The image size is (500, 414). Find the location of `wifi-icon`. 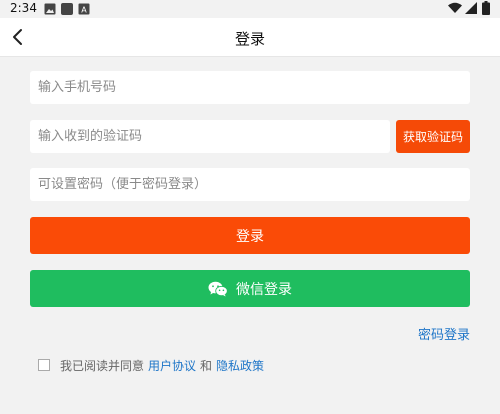

wifi-icon is located at coordinates (455, 7).